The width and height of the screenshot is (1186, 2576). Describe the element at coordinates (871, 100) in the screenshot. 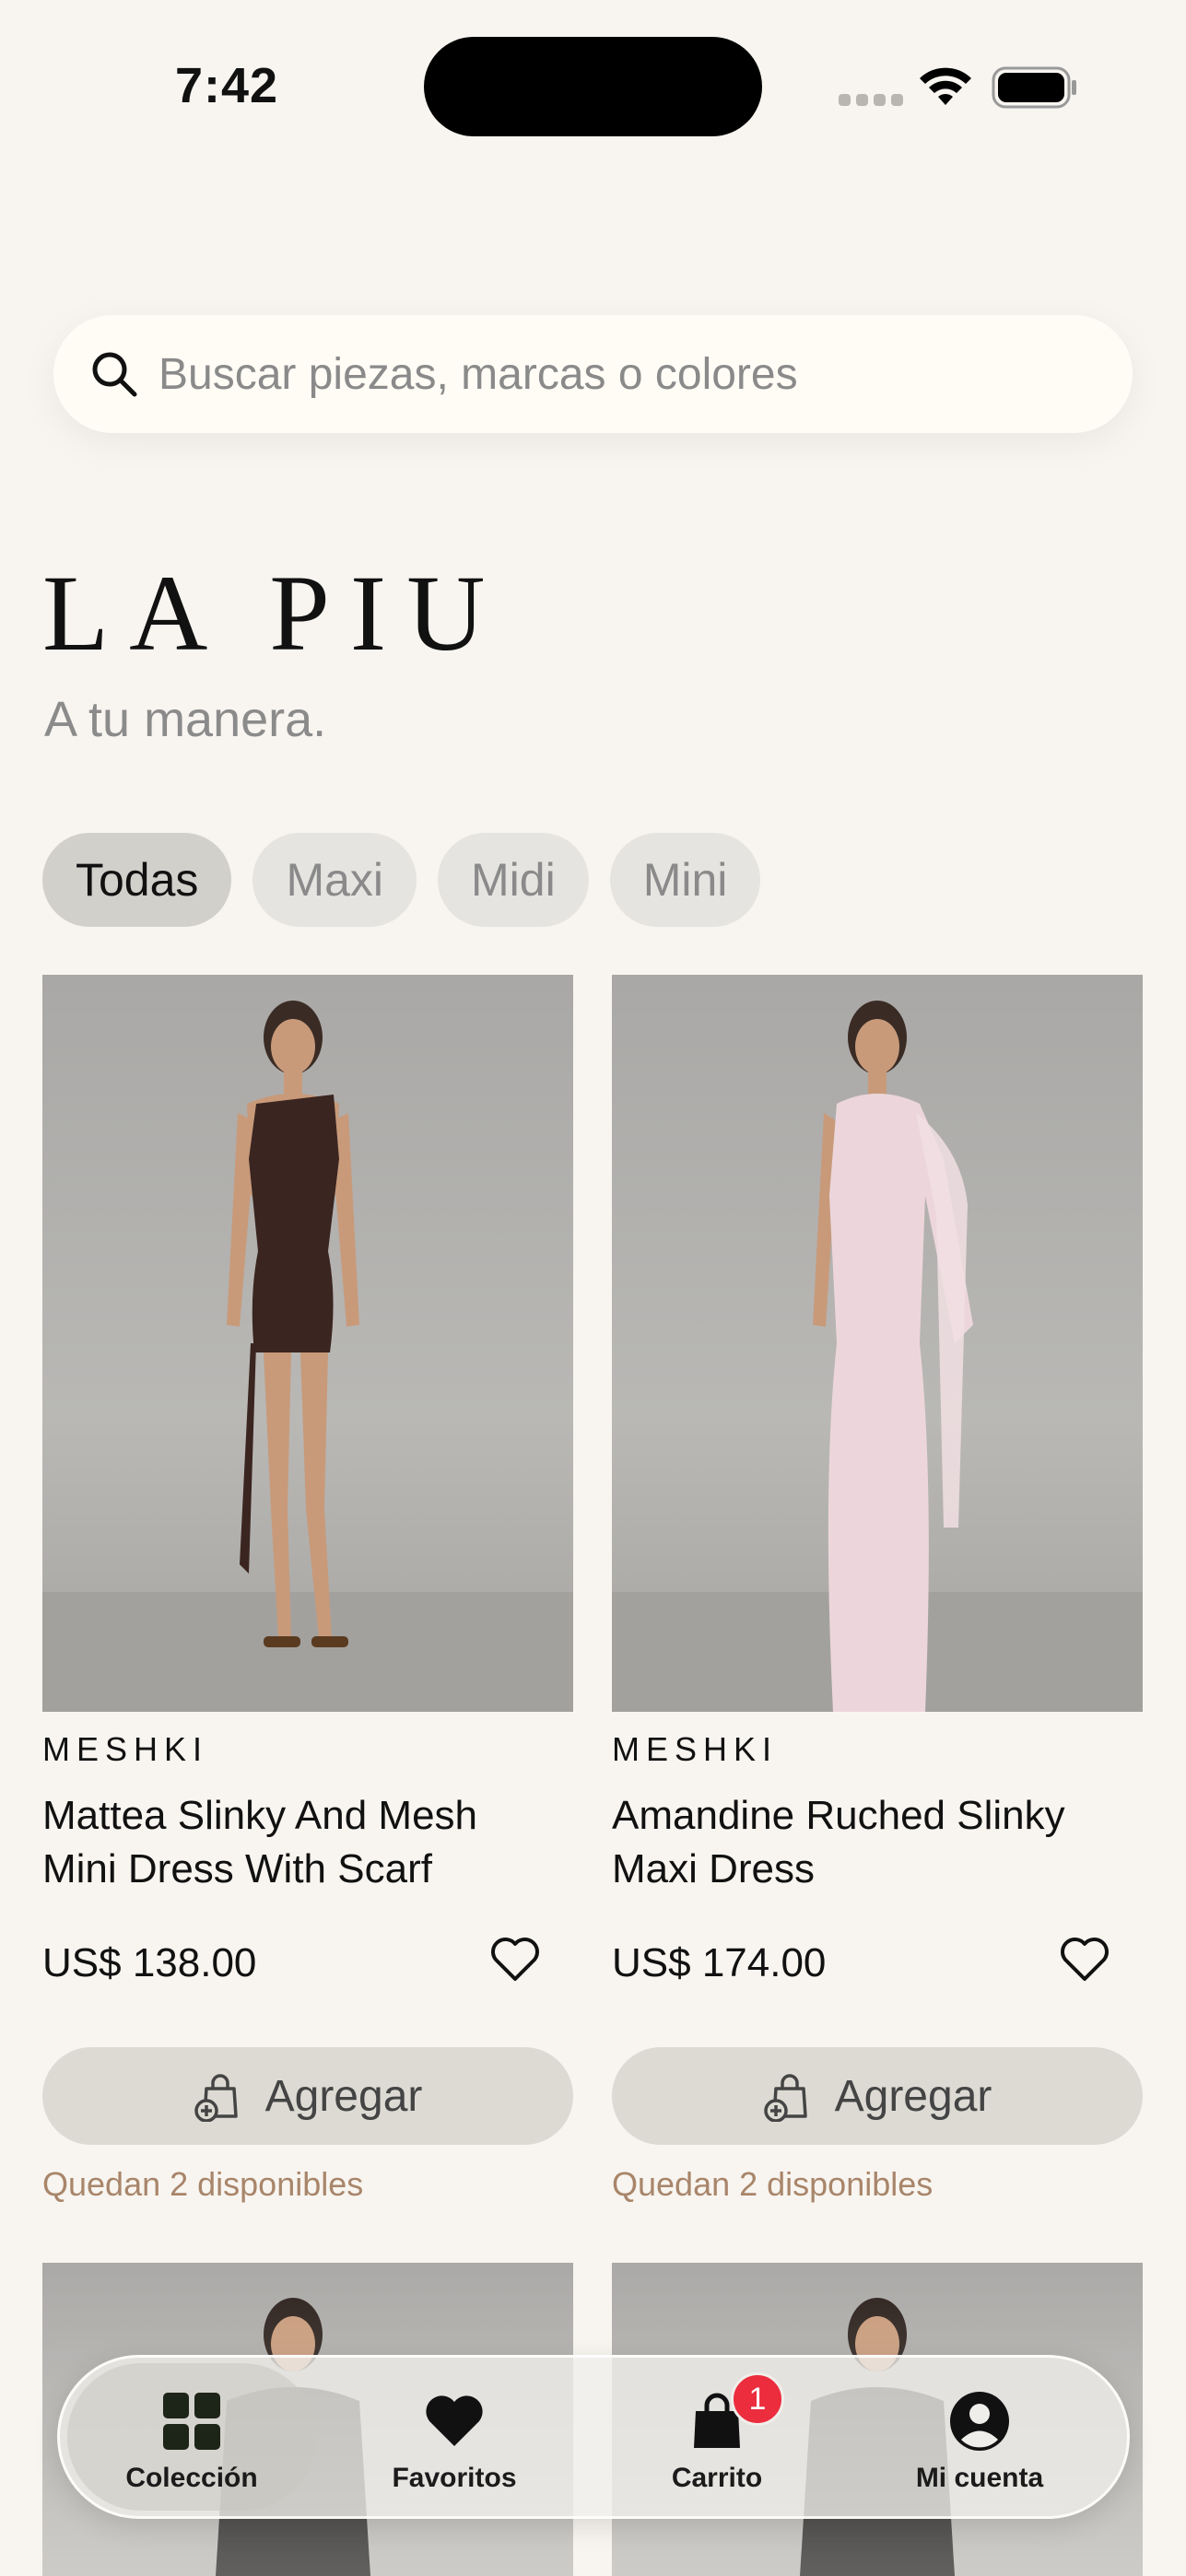

I see `cellular-signal-icon` at that location.